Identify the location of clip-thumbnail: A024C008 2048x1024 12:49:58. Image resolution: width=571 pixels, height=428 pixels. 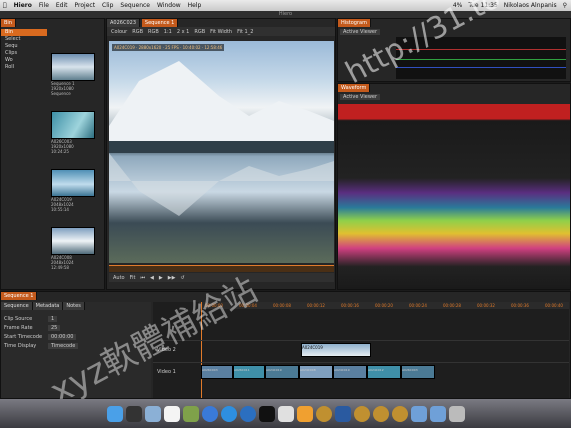
(73, 248).